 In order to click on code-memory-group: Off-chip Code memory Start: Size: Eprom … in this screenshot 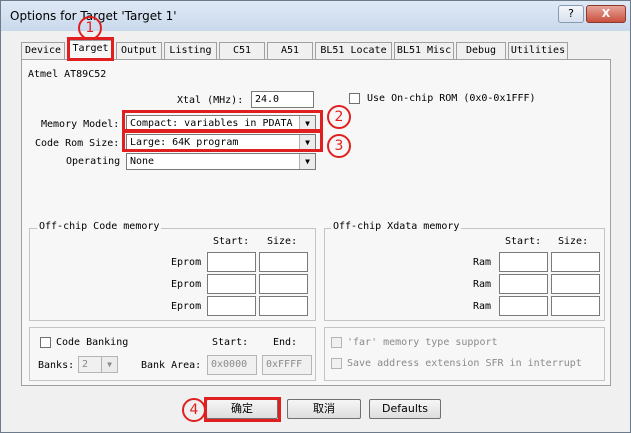, I will do `click(172, 271)`.